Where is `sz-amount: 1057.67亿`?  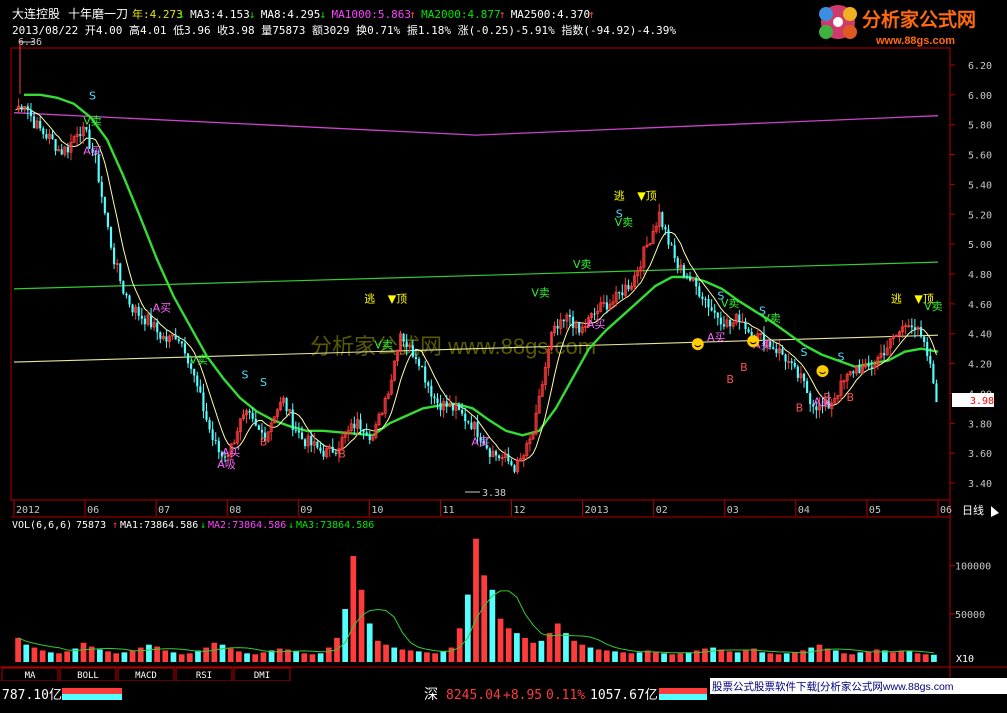
sz-amount: 1057.67亿 is located at coordinates (624, 695).